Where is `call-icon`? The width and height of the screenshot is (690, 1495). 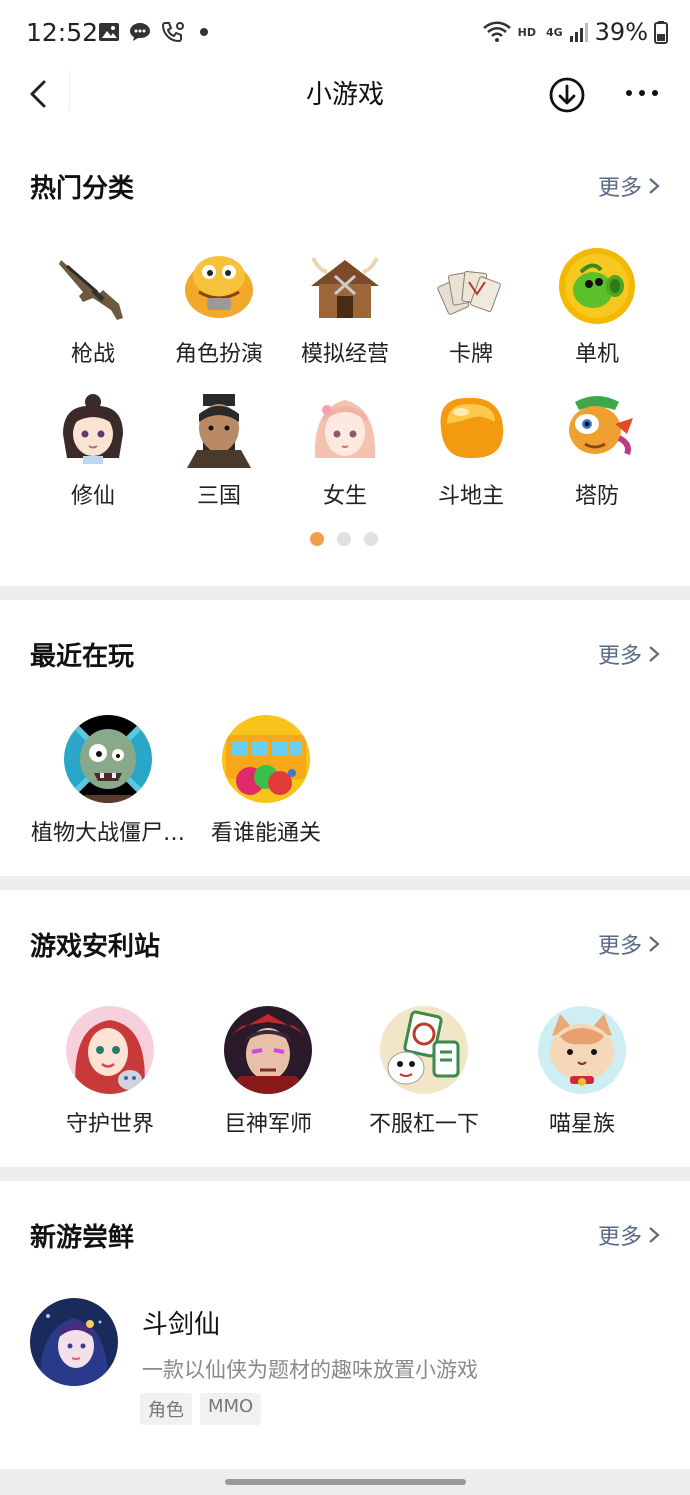
call-icon is located at coordinates (172, 32).